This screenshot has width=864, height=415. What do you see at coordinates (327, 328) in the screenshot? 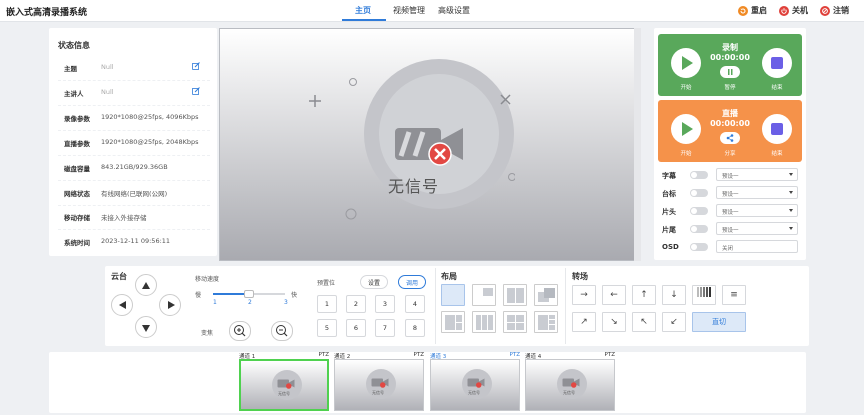
I see `preset-button-5: 5` at bounding box center [327, 328].